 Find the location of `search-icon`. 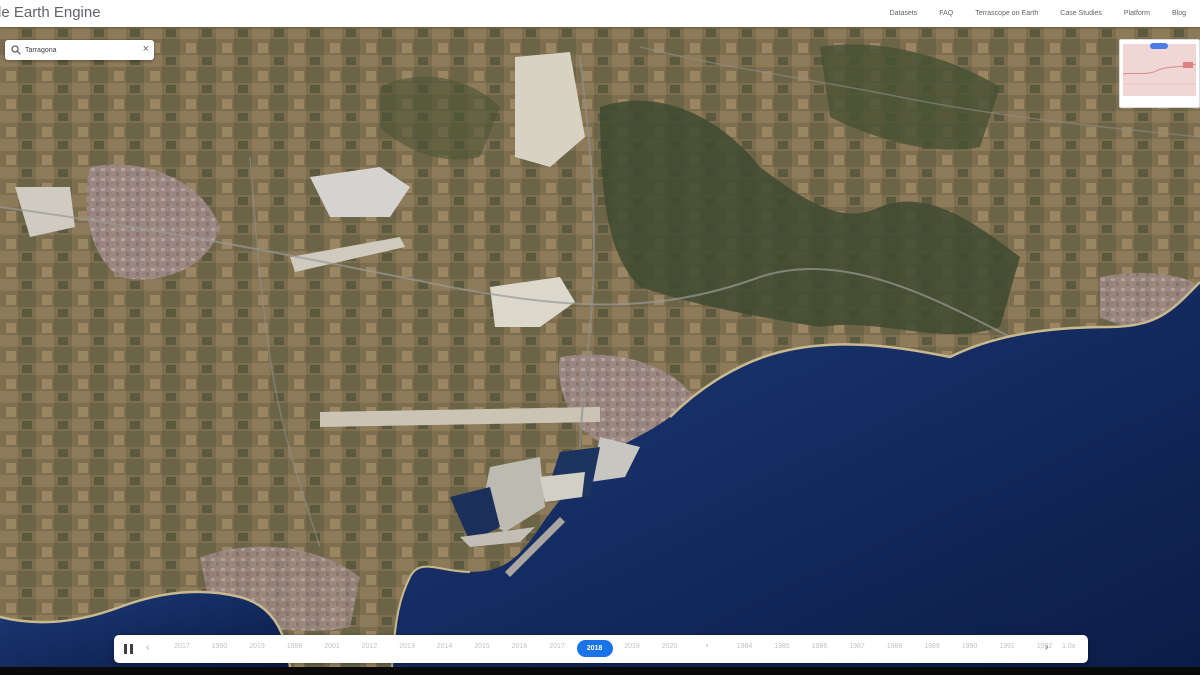

search-icon is located at coordinates (16, 50).